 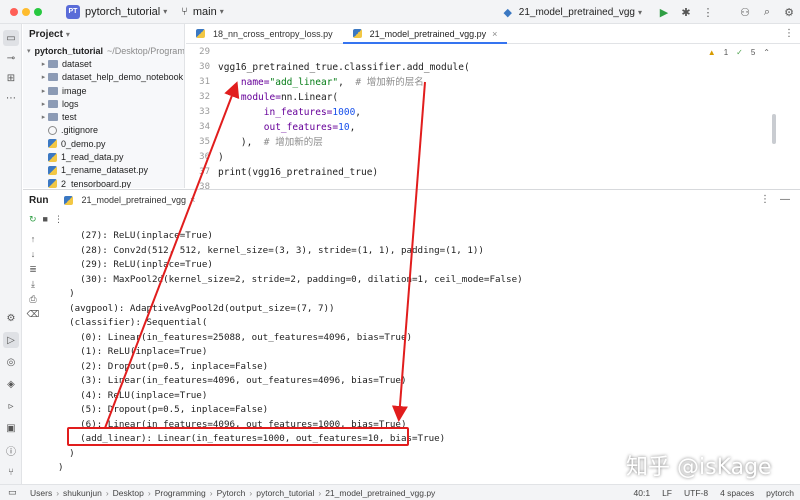 I want to click on tree-root: ▾ pytorch_tutorial ~/Desktop/Programm, so click(x=103, y=50).